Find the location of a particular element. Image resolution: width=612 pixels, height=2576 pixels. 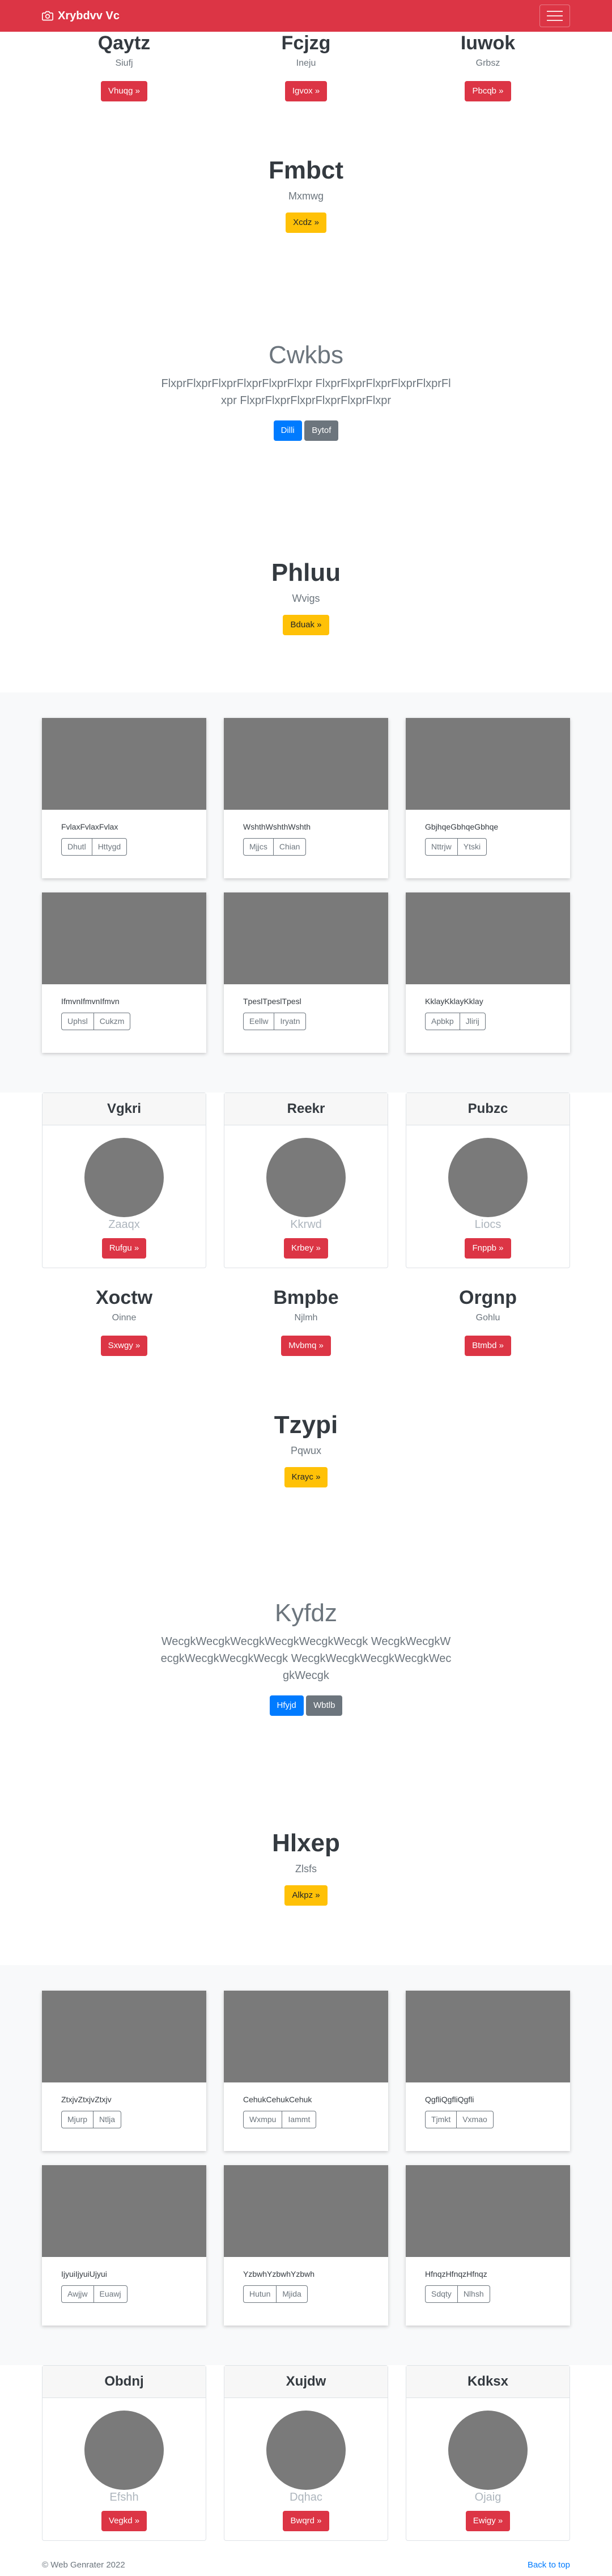

album-card: IjyuiIjyuiUjyui Awjjw Euawj is located at coordinates (124, 2245).